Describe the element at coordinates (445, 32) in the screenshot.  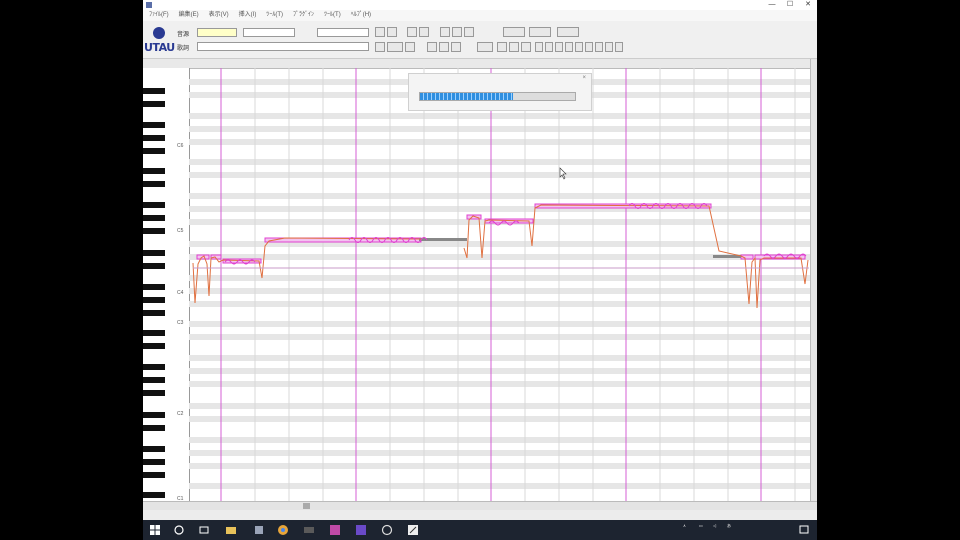
I see `rewind-button` at that location.